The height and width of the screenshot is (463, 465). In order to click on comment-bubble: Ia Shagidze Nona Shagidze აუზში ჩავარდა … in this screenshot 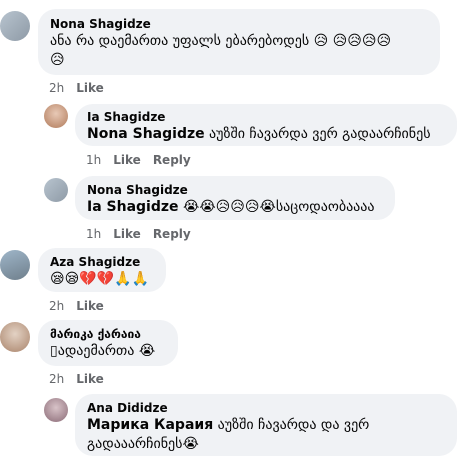, I will do `click(266, 125)`.